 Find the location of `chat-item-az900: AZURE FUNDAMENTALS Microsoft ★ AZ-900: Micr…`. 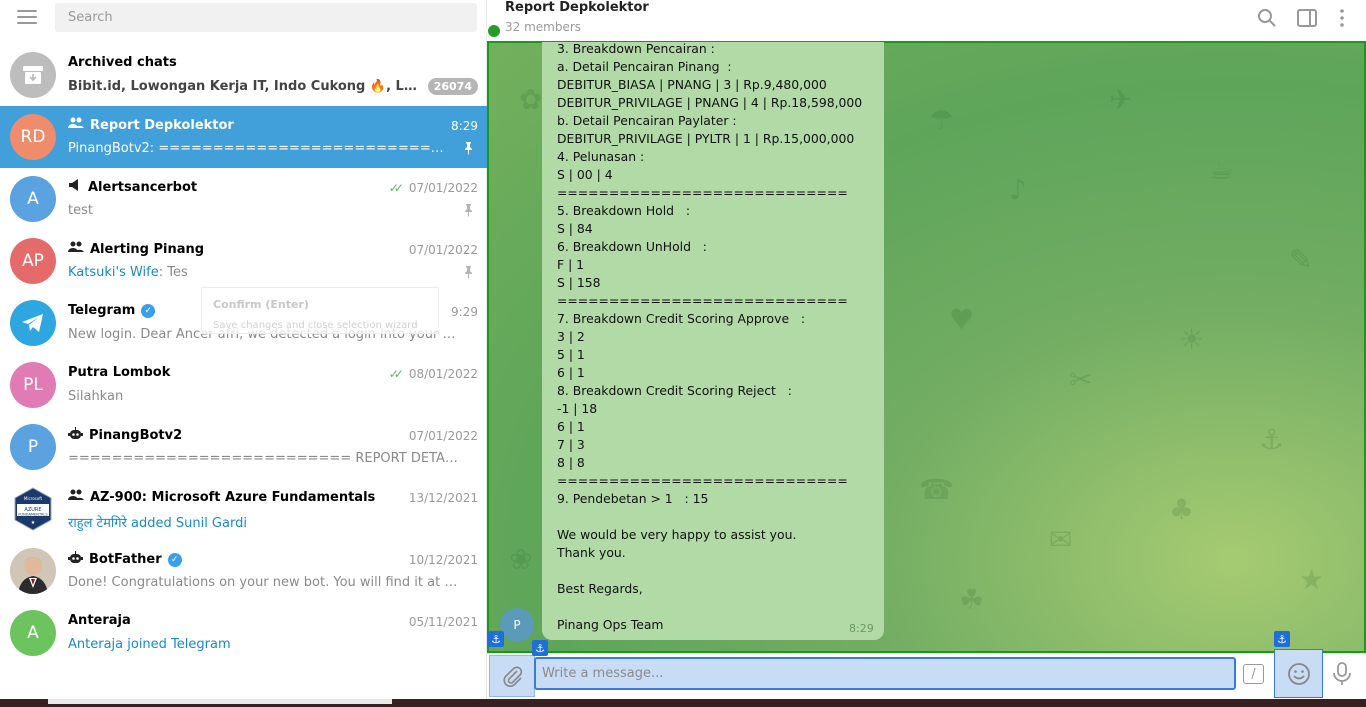

chat-item-az900: AZURE FUNDAMENTALS Microsoft ★ AZ-900: Micr… is located at coordinates (243, 509).